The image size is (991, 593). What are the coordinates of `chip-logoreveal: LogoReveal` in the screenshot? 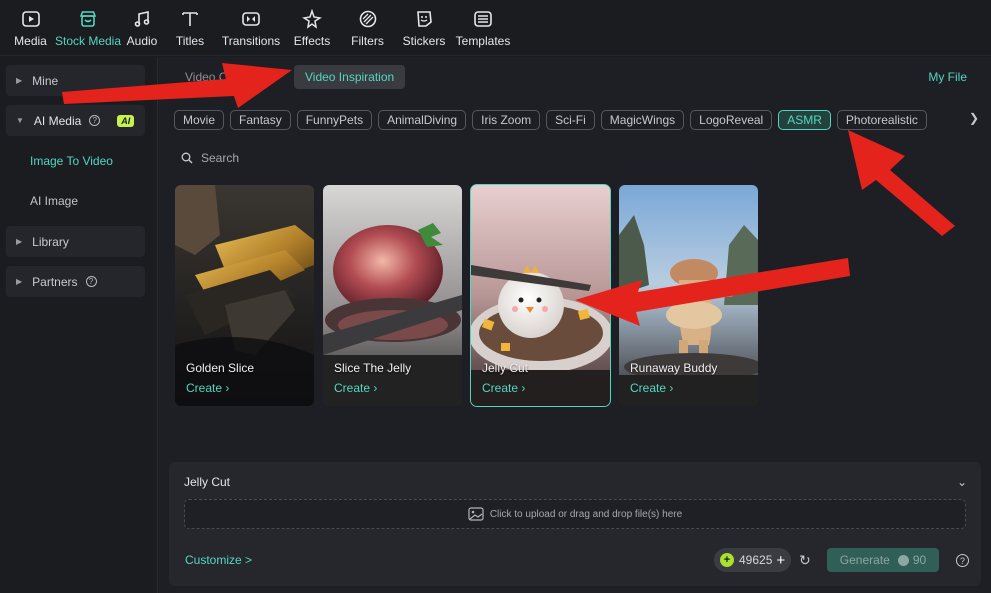 It's located at (731, 120).